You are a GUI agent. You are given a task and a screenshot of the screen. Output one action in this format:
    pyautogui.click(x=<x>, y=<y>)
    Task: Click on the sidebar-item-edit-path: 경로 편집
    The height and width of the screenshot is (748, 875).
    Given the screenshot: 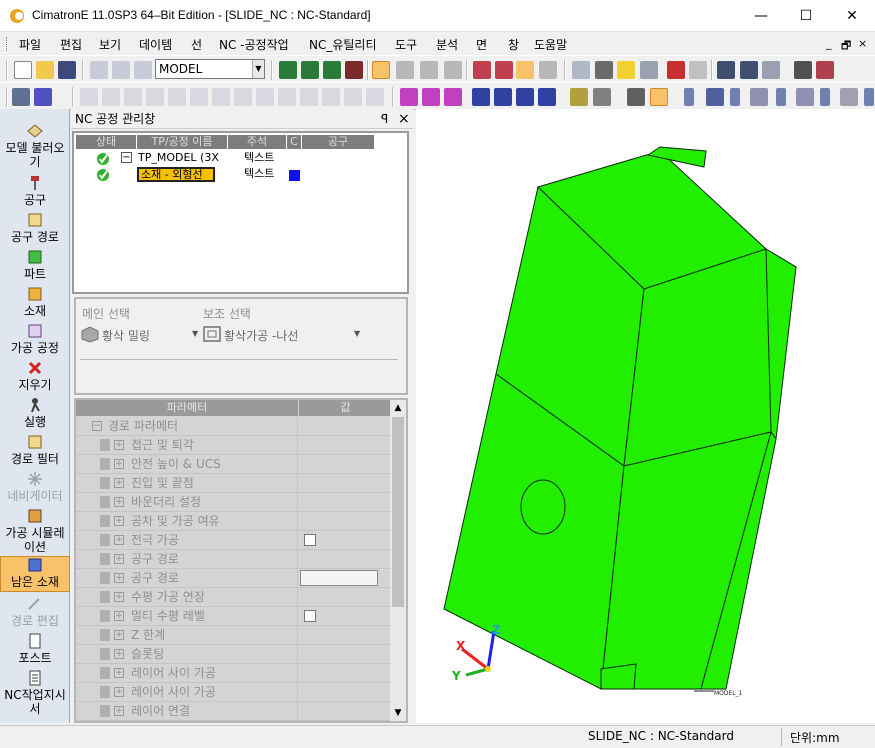 What is the action you would take?
    pyautogui.click(x=35, y=612)
    